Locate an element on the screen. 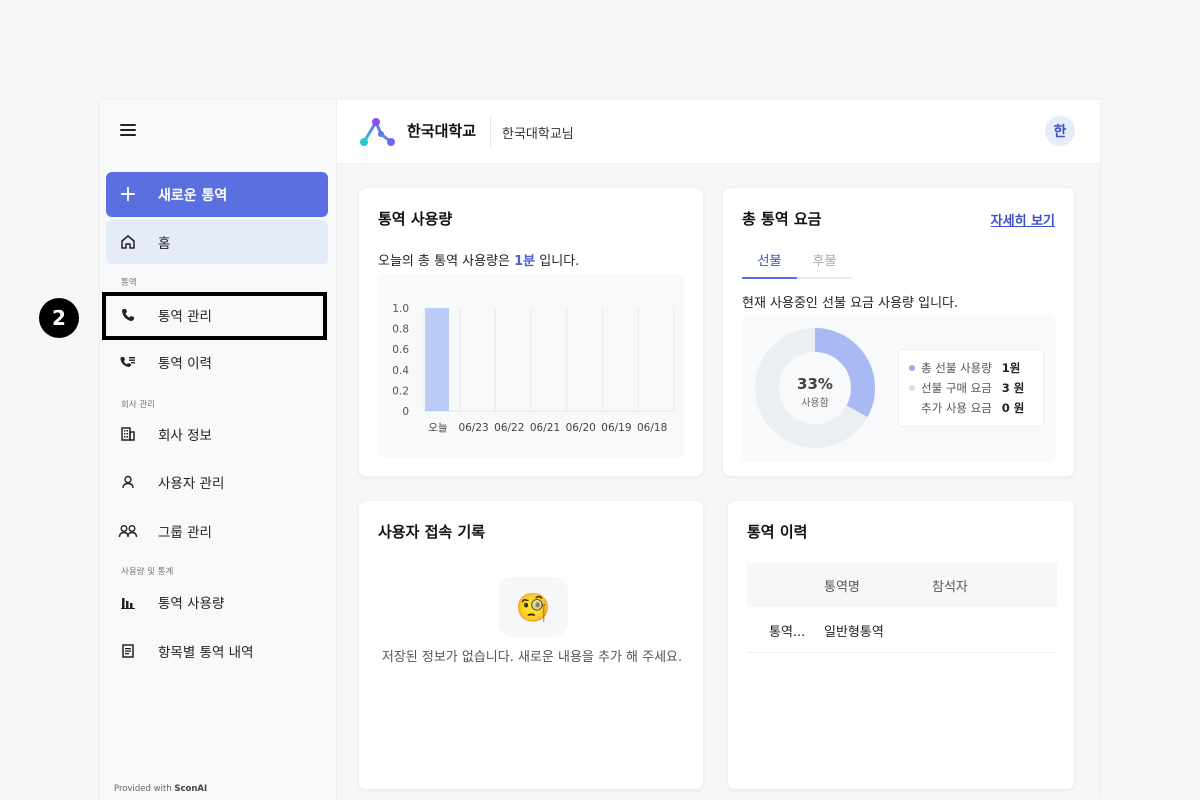 This screenshot has width=1200, height=800. bar-chart-icon is located at coordinates (128, 602).